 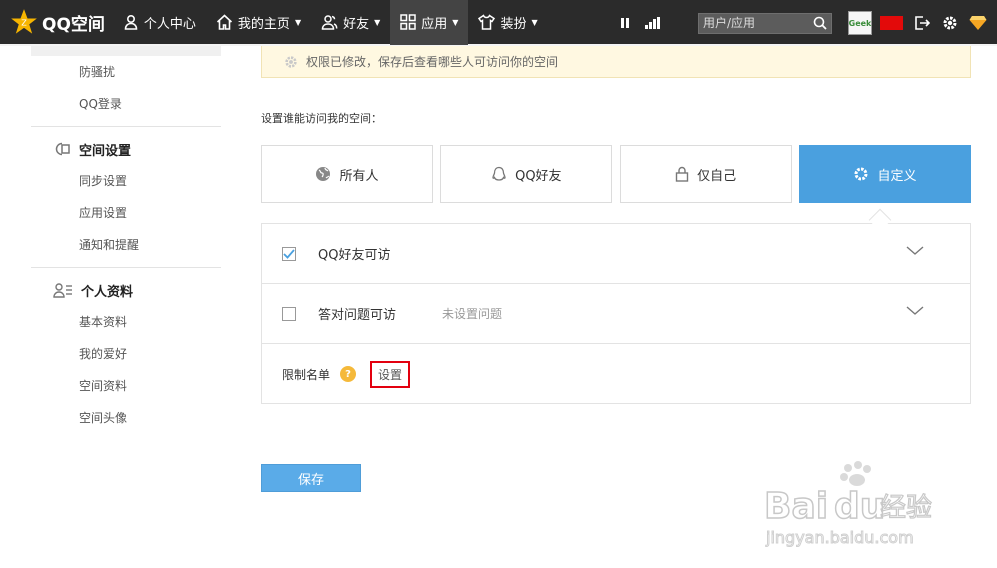 I want to click on sidebar-item-space-info: 空间资料, so click(x=126, y=386).